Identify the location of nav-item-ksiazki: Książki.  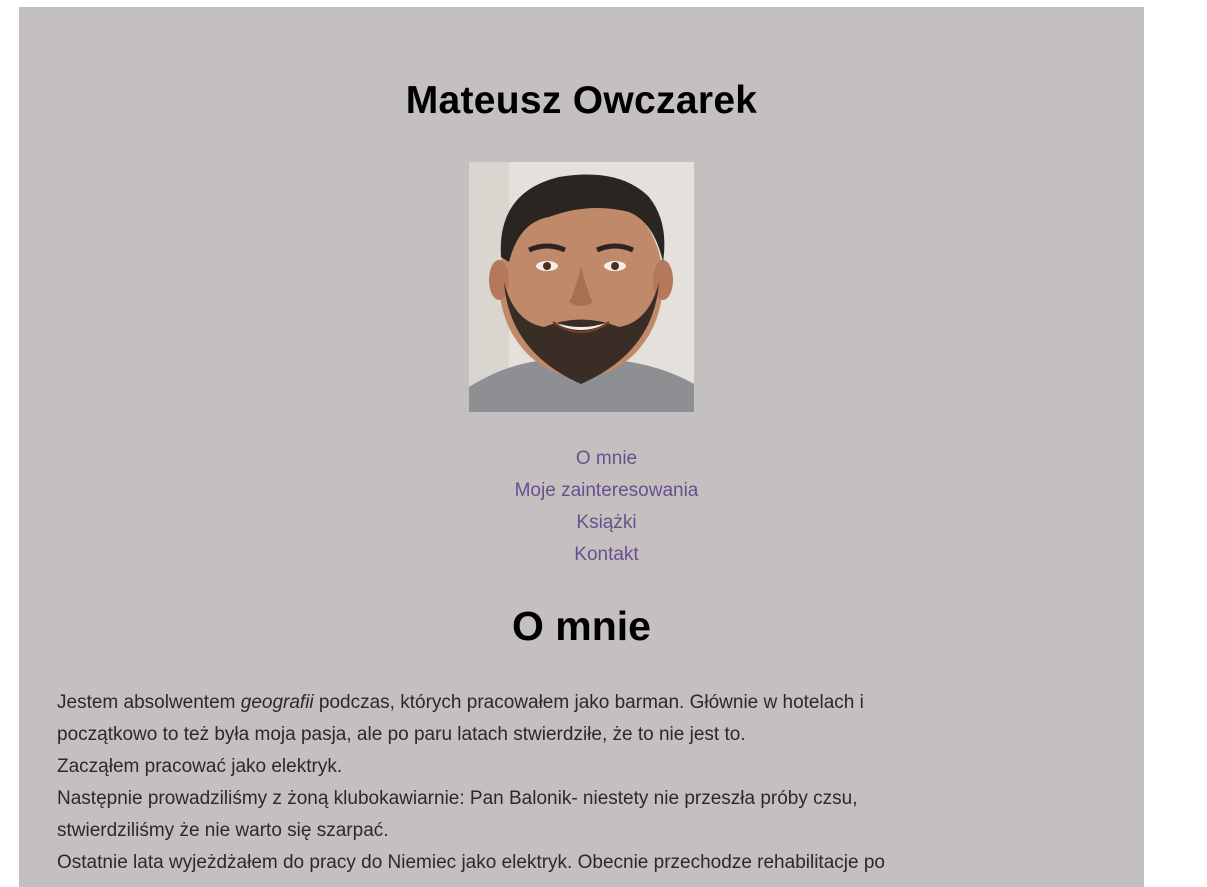
(606, 523).